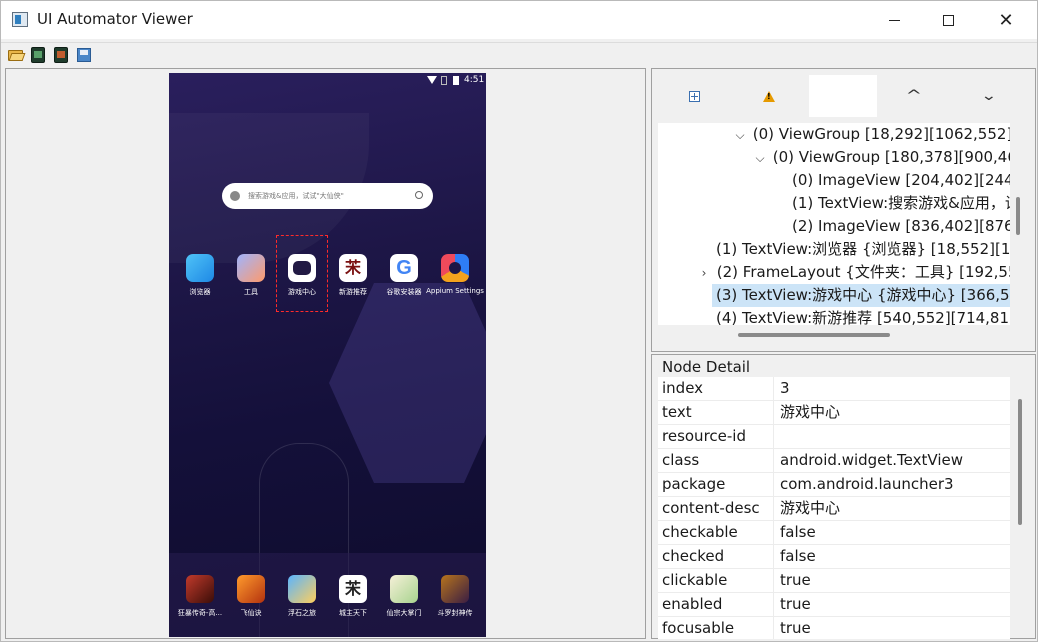 The height and width of the screenshot is (642, 1038). Describe the element at coordinates (863, 316) in the screenshot. I see `tree-node: (4) TextView:新游推荐 [540,552][714,812]` at that location.